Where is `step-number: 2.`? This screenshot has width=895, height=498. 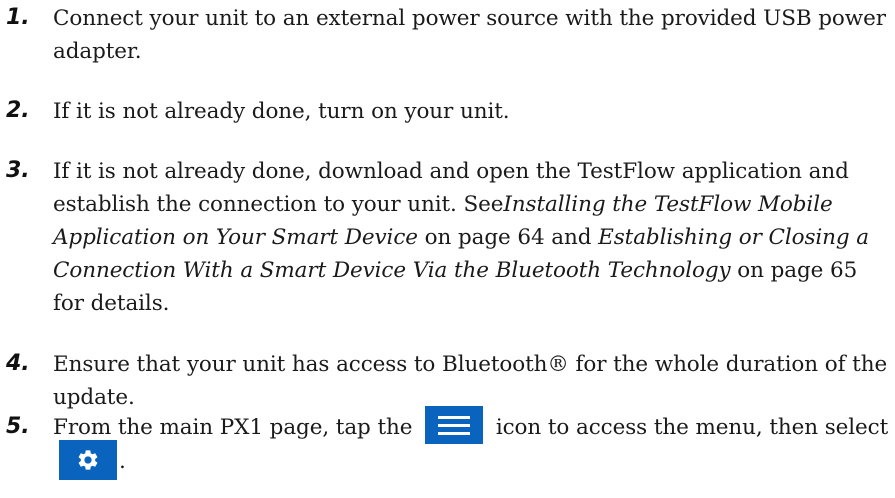
step-number: 2. is located at coordinates (18, 110).